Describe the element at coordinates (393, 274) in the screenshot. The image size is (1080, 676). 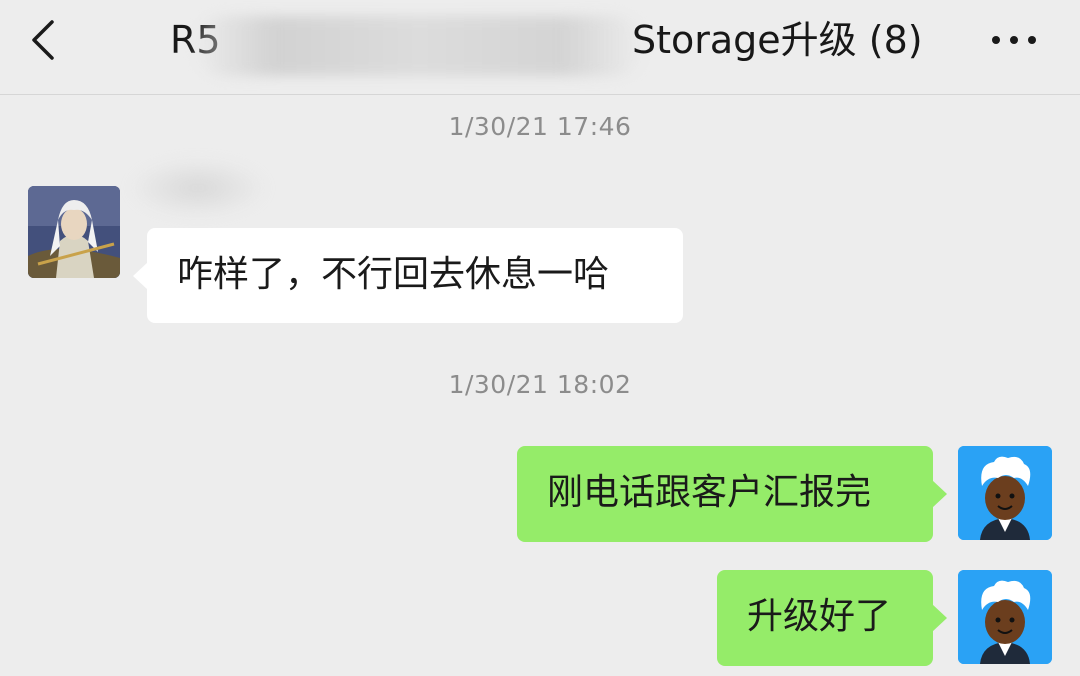
I see `message-text: 咋样了，不行回去休息一哈` at that location.